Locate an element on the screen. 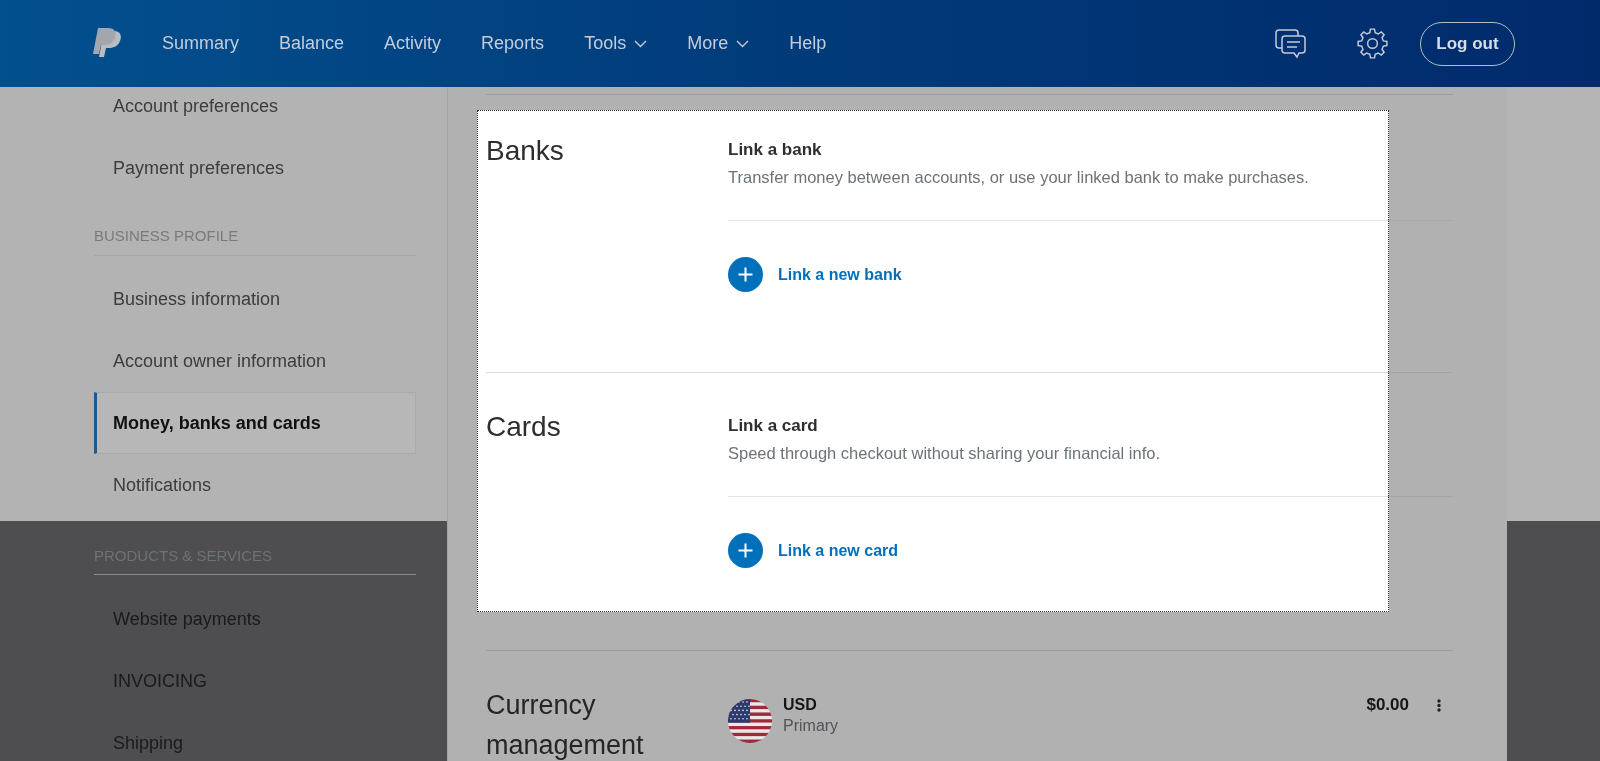 This screenshot has width=1600, height=761. sidebar-item: Notifications is located at coordinates (255, 485).